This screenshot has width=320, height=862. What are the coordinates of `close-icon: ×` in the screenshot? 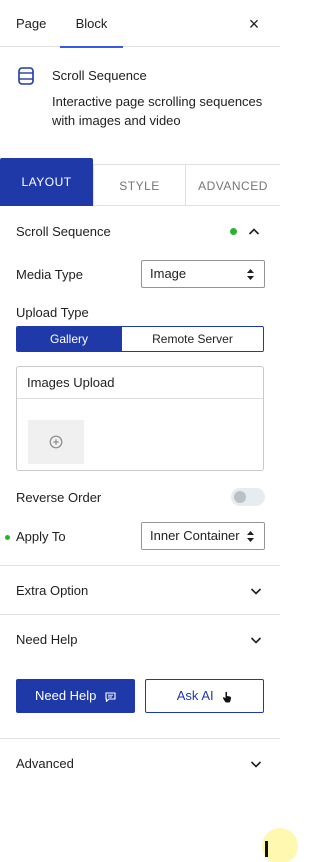 It's located at (254, 24).